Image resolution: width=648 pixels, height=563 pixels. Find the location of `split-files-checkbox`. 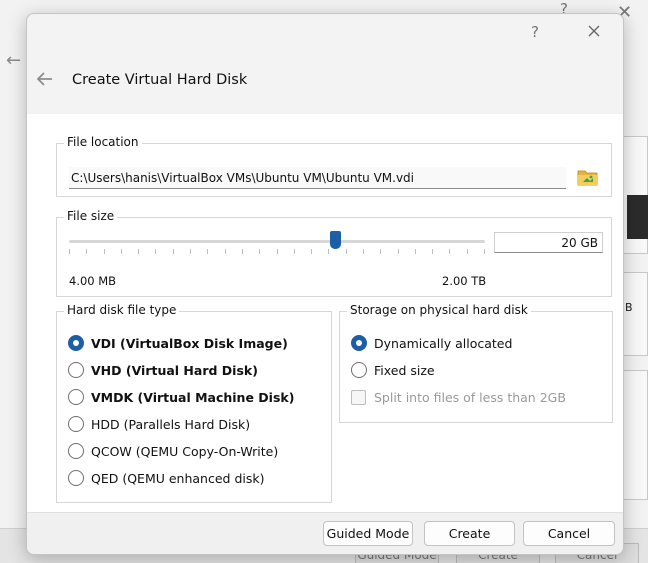

split-files-checkbox is located at coordinates (358, 397).